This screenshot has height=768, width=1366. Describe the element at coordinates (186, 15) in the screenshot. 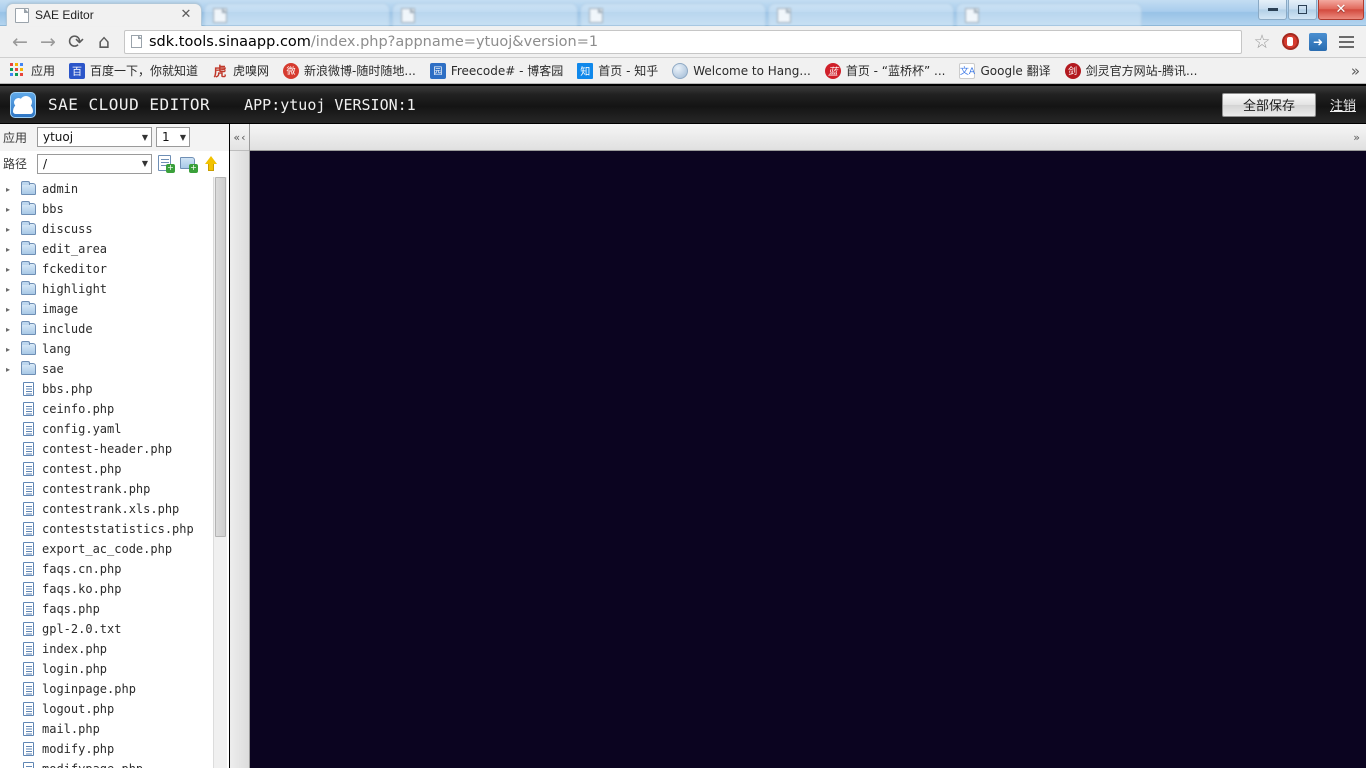

I see `tab-close-icon: ✕` at that location.